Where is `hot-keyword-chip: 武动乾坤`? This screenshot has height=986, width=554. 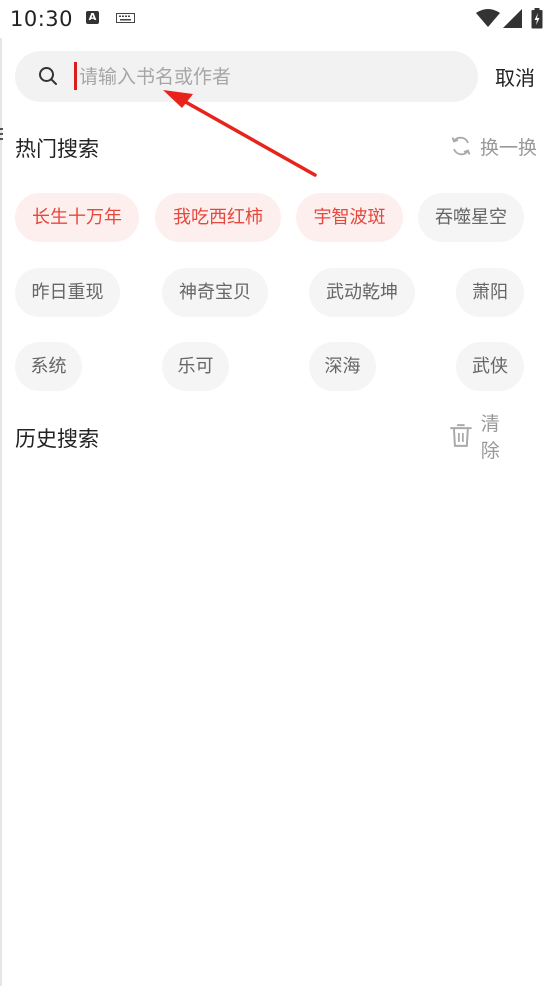
hot-keyword-chip: 武动乾坤 is located at coordinates (362, 292).